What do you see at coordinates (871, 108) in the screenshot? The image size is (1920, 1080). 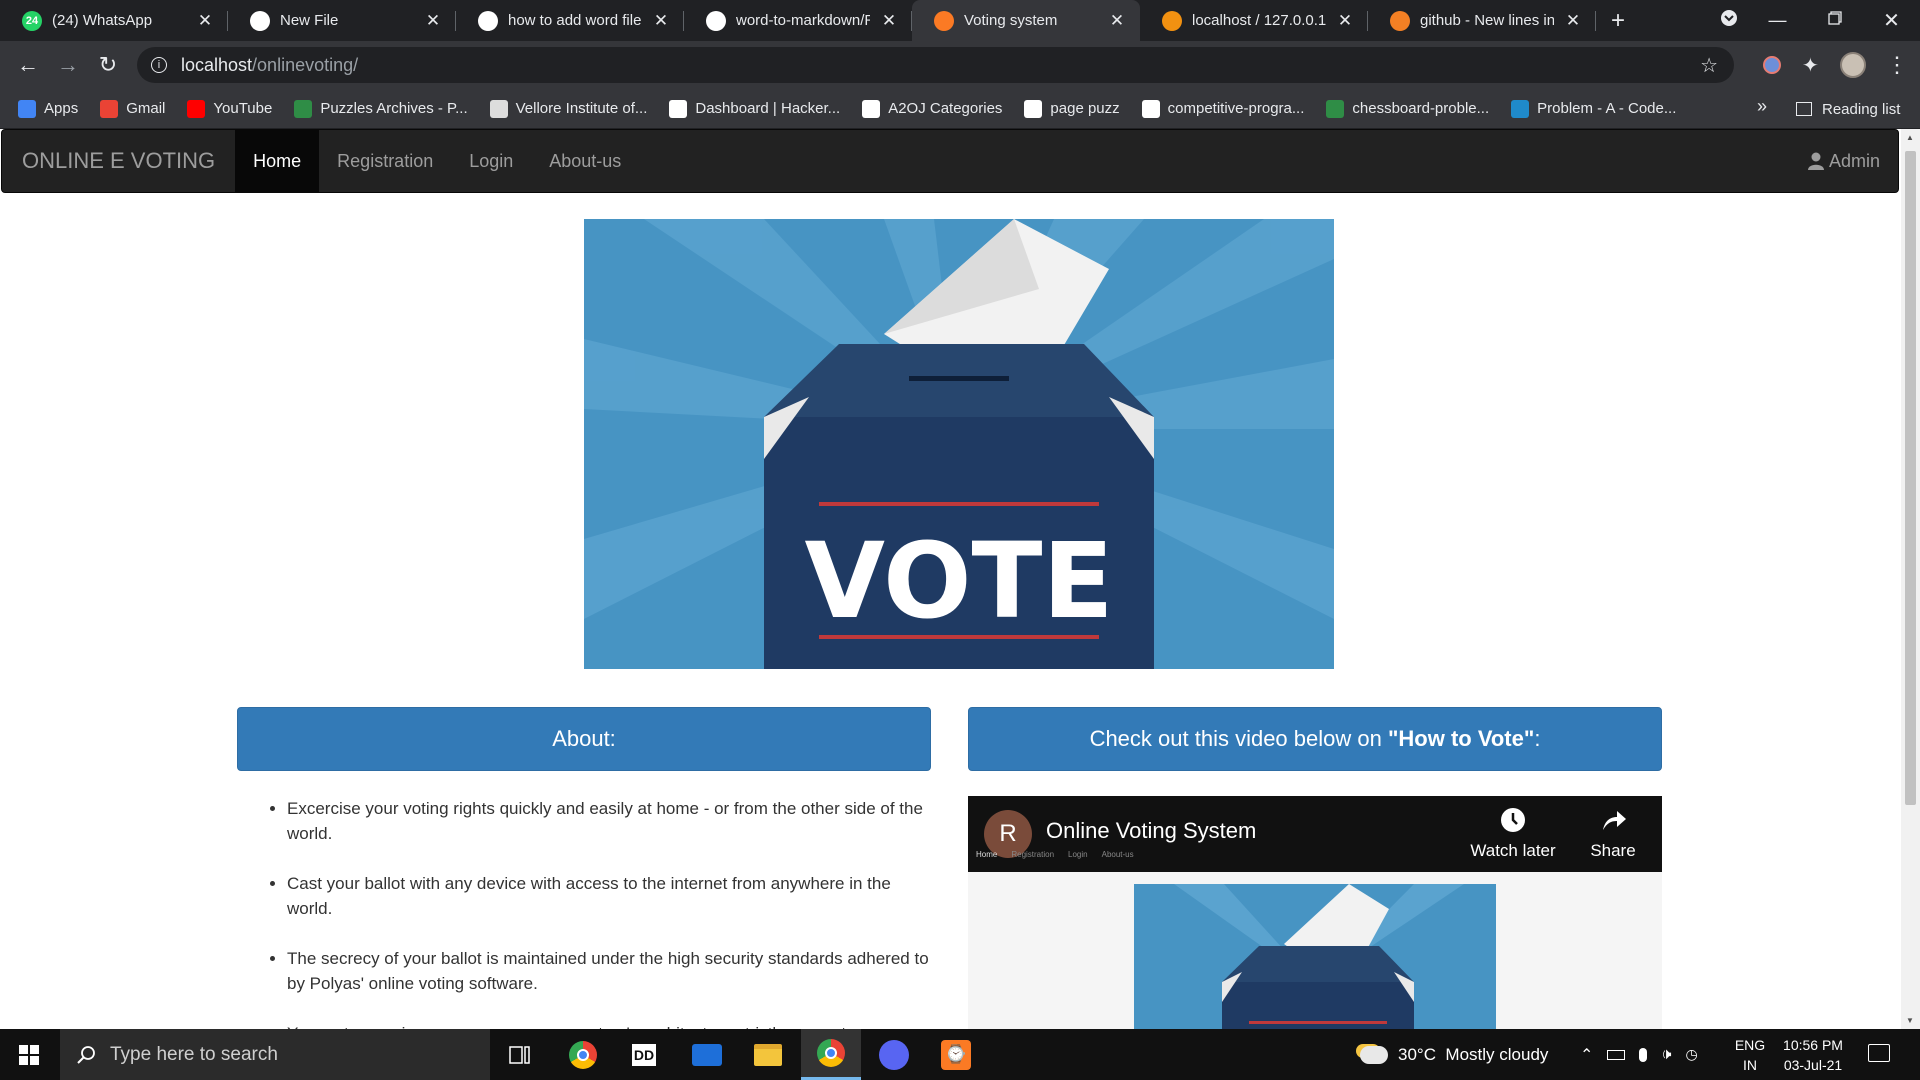 I see `a2oj-icon` at bounding box center [871, 108].